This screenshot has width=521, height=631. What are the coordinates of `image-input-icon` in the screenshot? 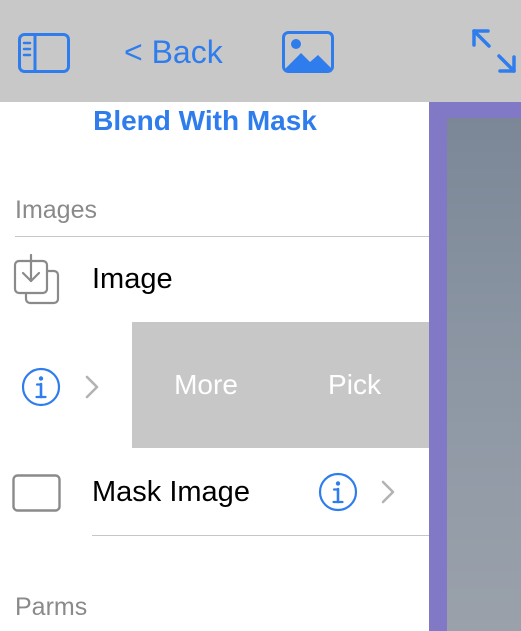 It's located at (37, 279).